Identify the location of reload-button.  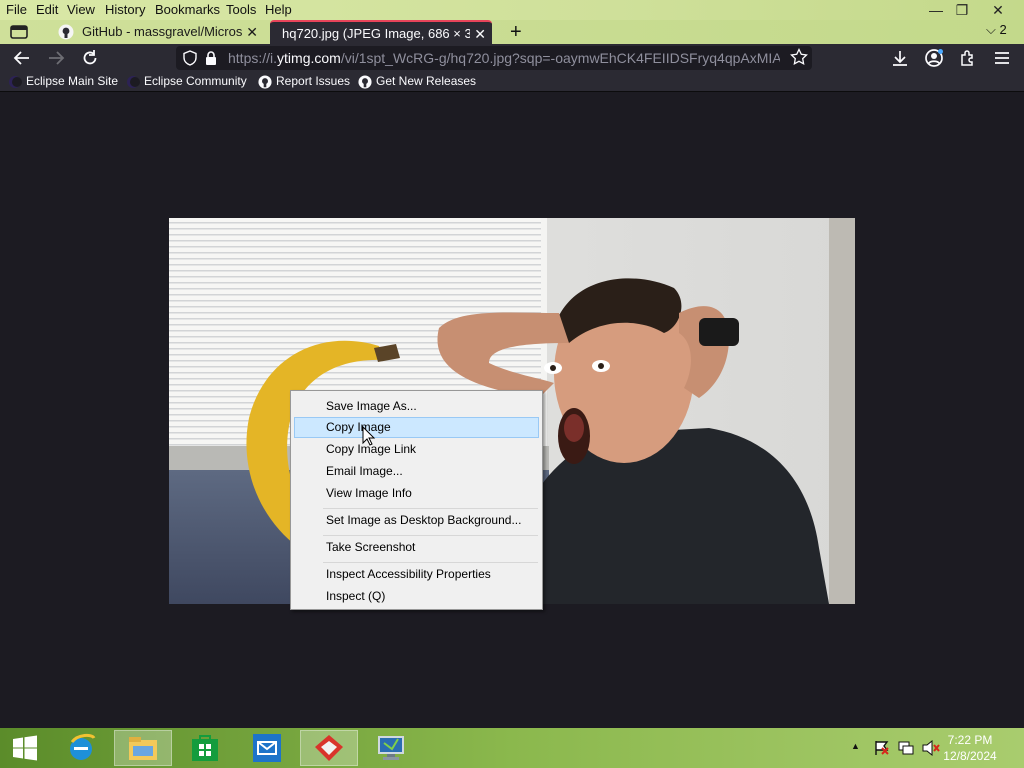
(90, 58).